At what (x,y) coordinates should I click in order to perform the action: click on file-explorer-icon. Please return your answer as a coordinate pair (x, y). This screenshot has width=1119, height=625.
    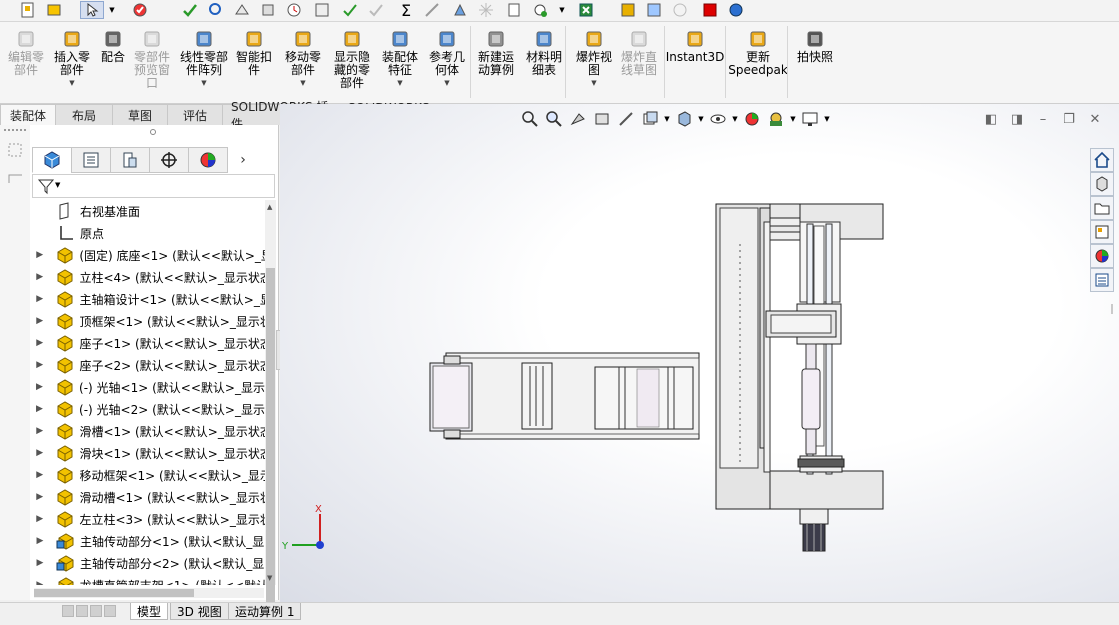
    Looking at the image, I should click on (1102, 208).